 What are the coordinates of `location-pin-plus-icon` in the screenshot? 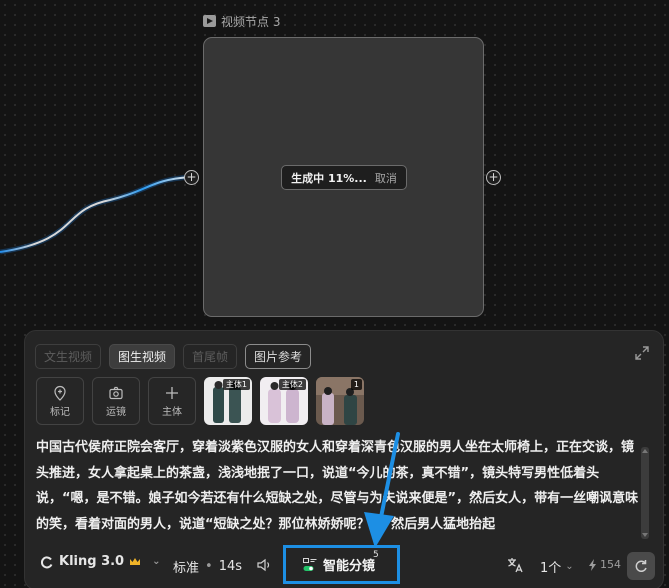 It's located at (60, 393).